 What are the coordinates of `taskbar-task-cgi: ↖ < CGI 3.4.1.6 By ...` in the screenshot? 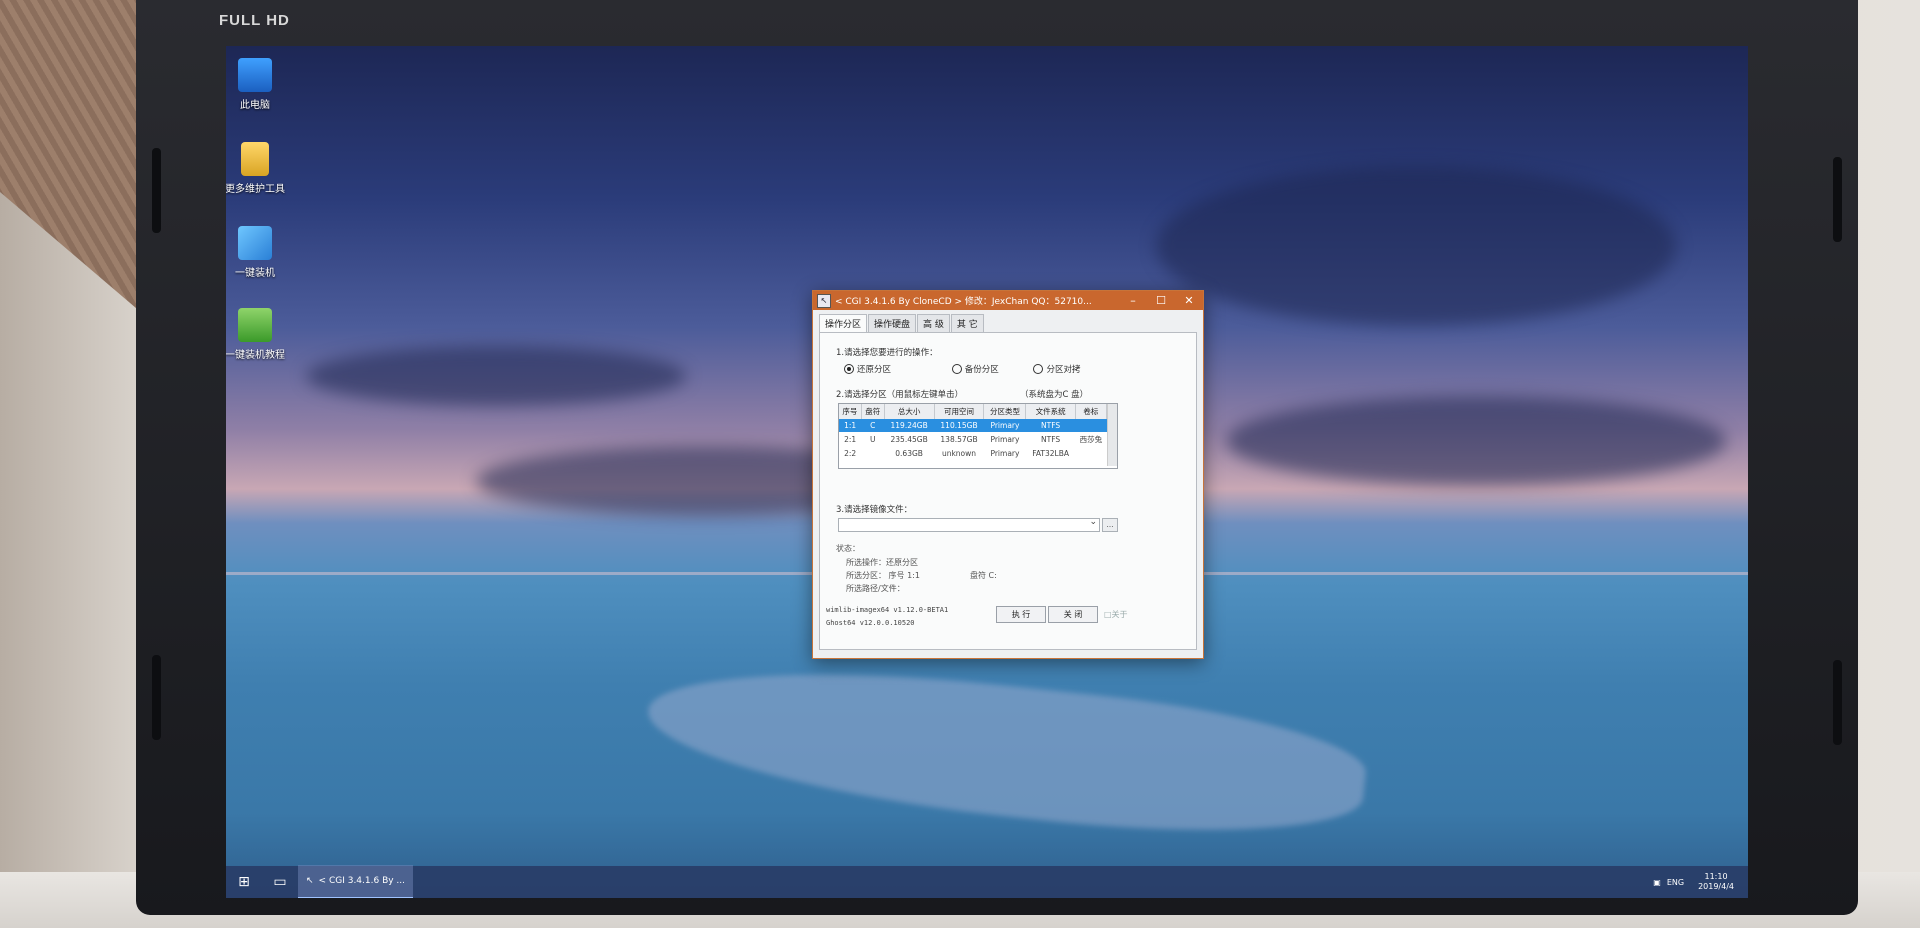 It's located at (356, 881).